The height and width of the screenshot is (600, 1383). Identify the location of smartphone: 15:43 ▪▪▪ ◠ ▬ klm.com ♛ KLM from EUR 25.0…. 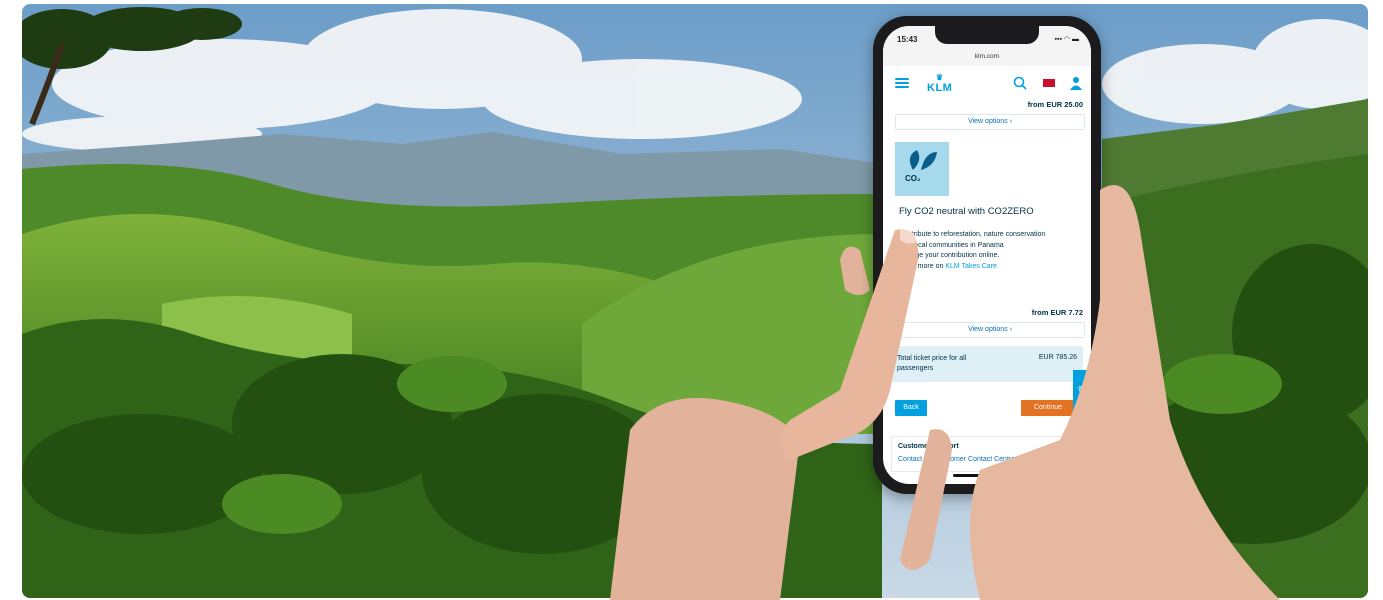
(987, 255).